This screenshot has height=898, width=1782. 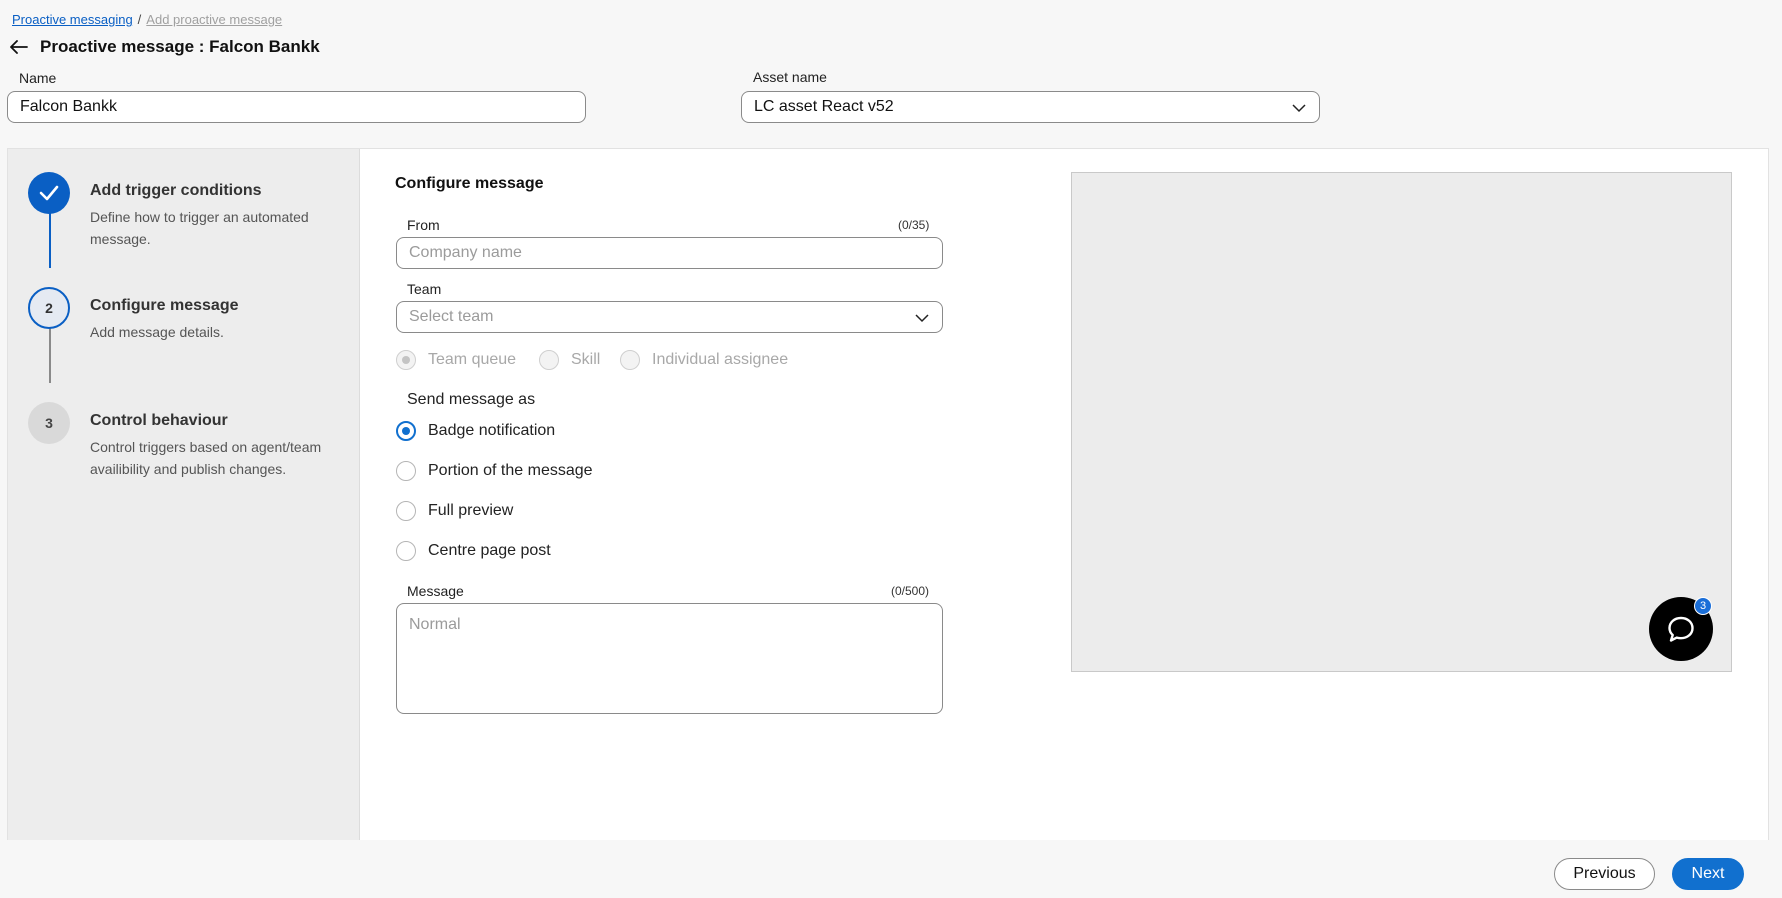 I want to click on from-input-placeholder: Company name, so click(x=465, y=252).